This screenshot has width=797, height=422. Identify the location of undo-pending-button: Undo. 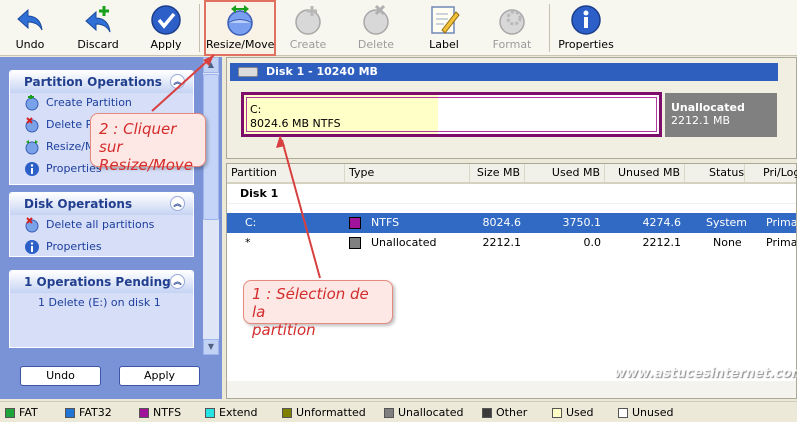
(60, 376).